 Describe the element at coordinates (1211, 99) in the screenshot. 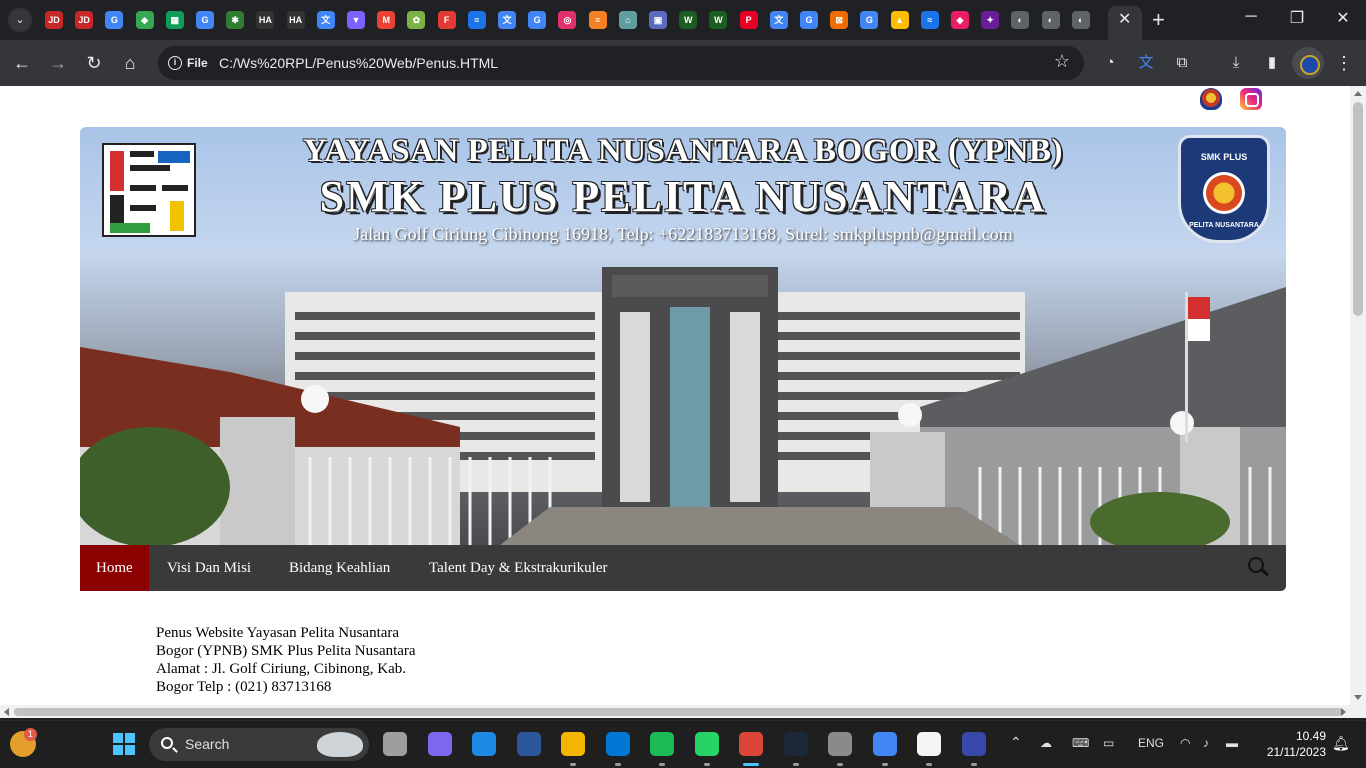

I see `school-logo-icon` at that location.